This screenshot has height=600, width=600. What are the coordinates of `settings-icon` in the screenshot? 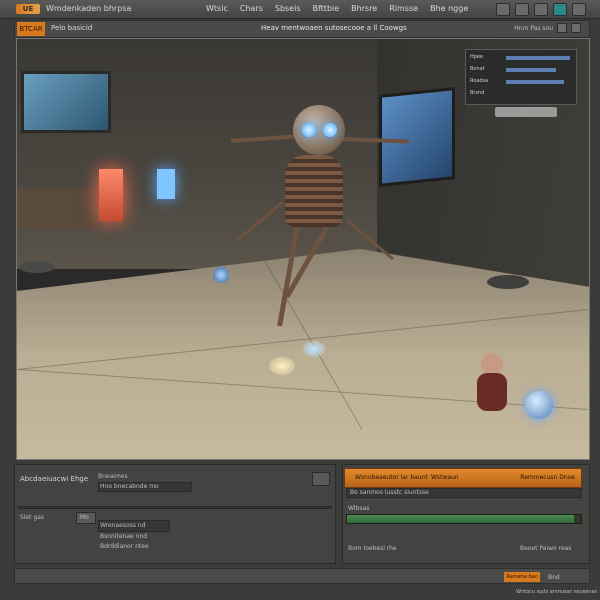 It's located at (503, 9).